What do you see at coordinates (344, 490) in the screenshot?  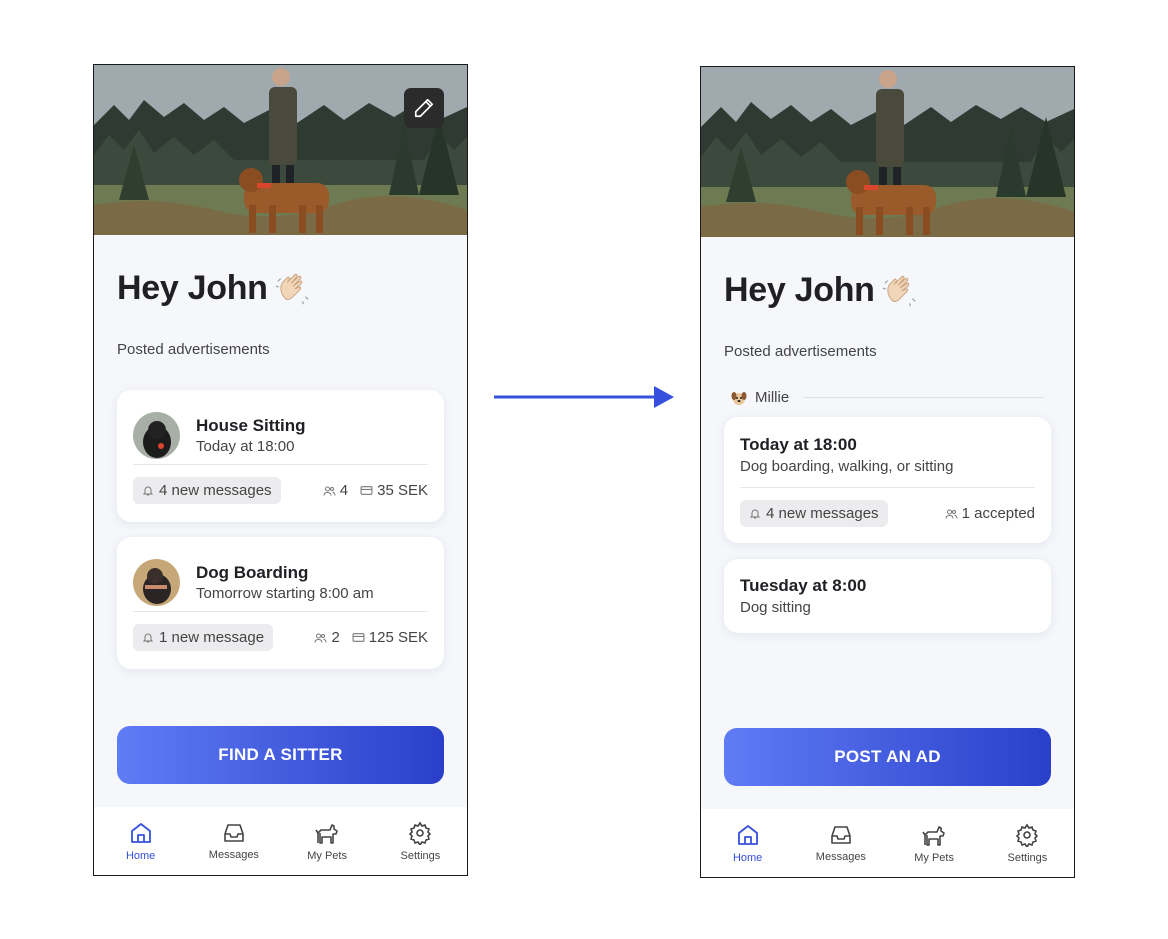 I see `applicant-count: 4` at bounding box center [344, 490].